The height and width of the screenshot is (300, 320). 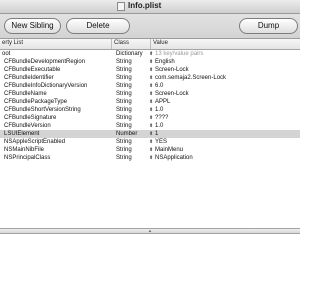 I want to click on plist-row: oot Dictionary ⬍ 13 key/value pairs, so click(x=150, y=54).